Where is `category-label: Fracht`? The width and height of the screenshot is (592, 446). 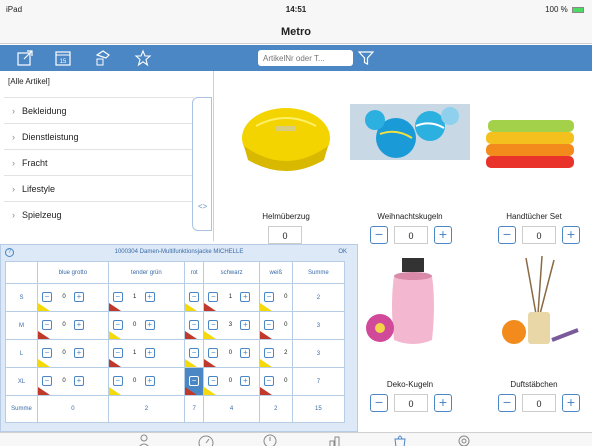
category-label: Fracht is located at coordinates (35, 163).